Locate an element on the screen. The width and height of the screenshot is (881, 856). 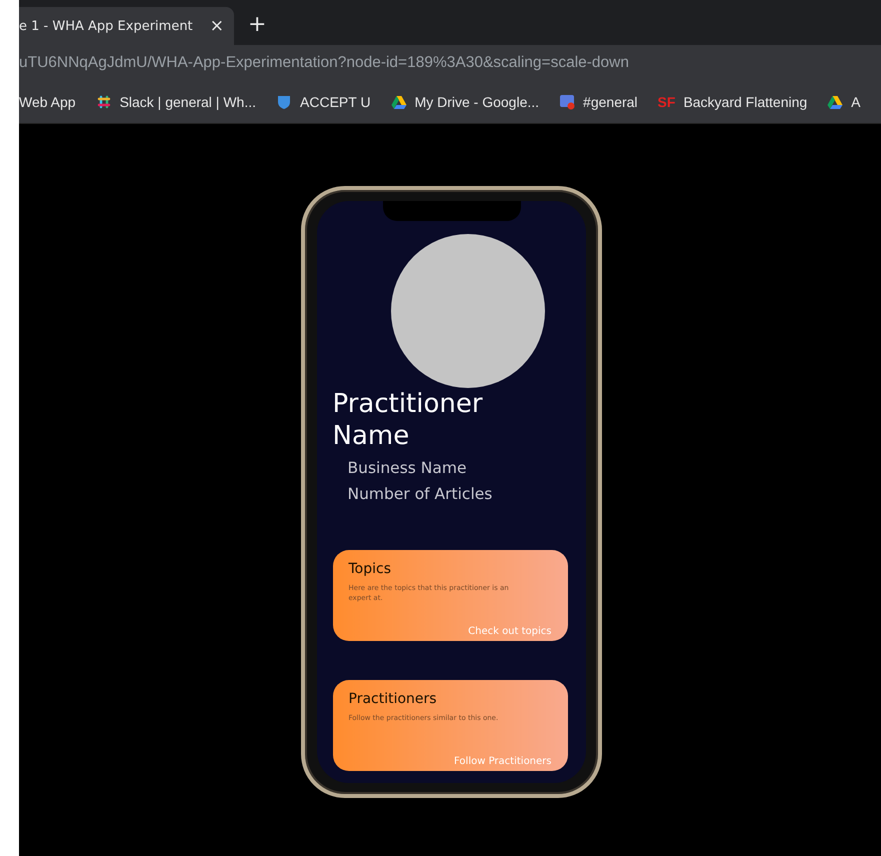
card-title: Practitioners is located at coordinates (393, 699).